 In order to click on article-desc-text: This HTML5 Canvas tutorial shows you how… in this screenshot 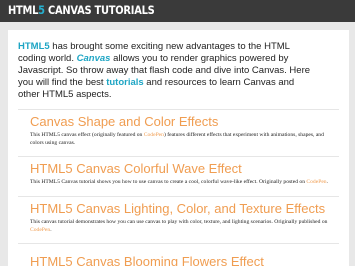, I will do `click(168, 182)`.